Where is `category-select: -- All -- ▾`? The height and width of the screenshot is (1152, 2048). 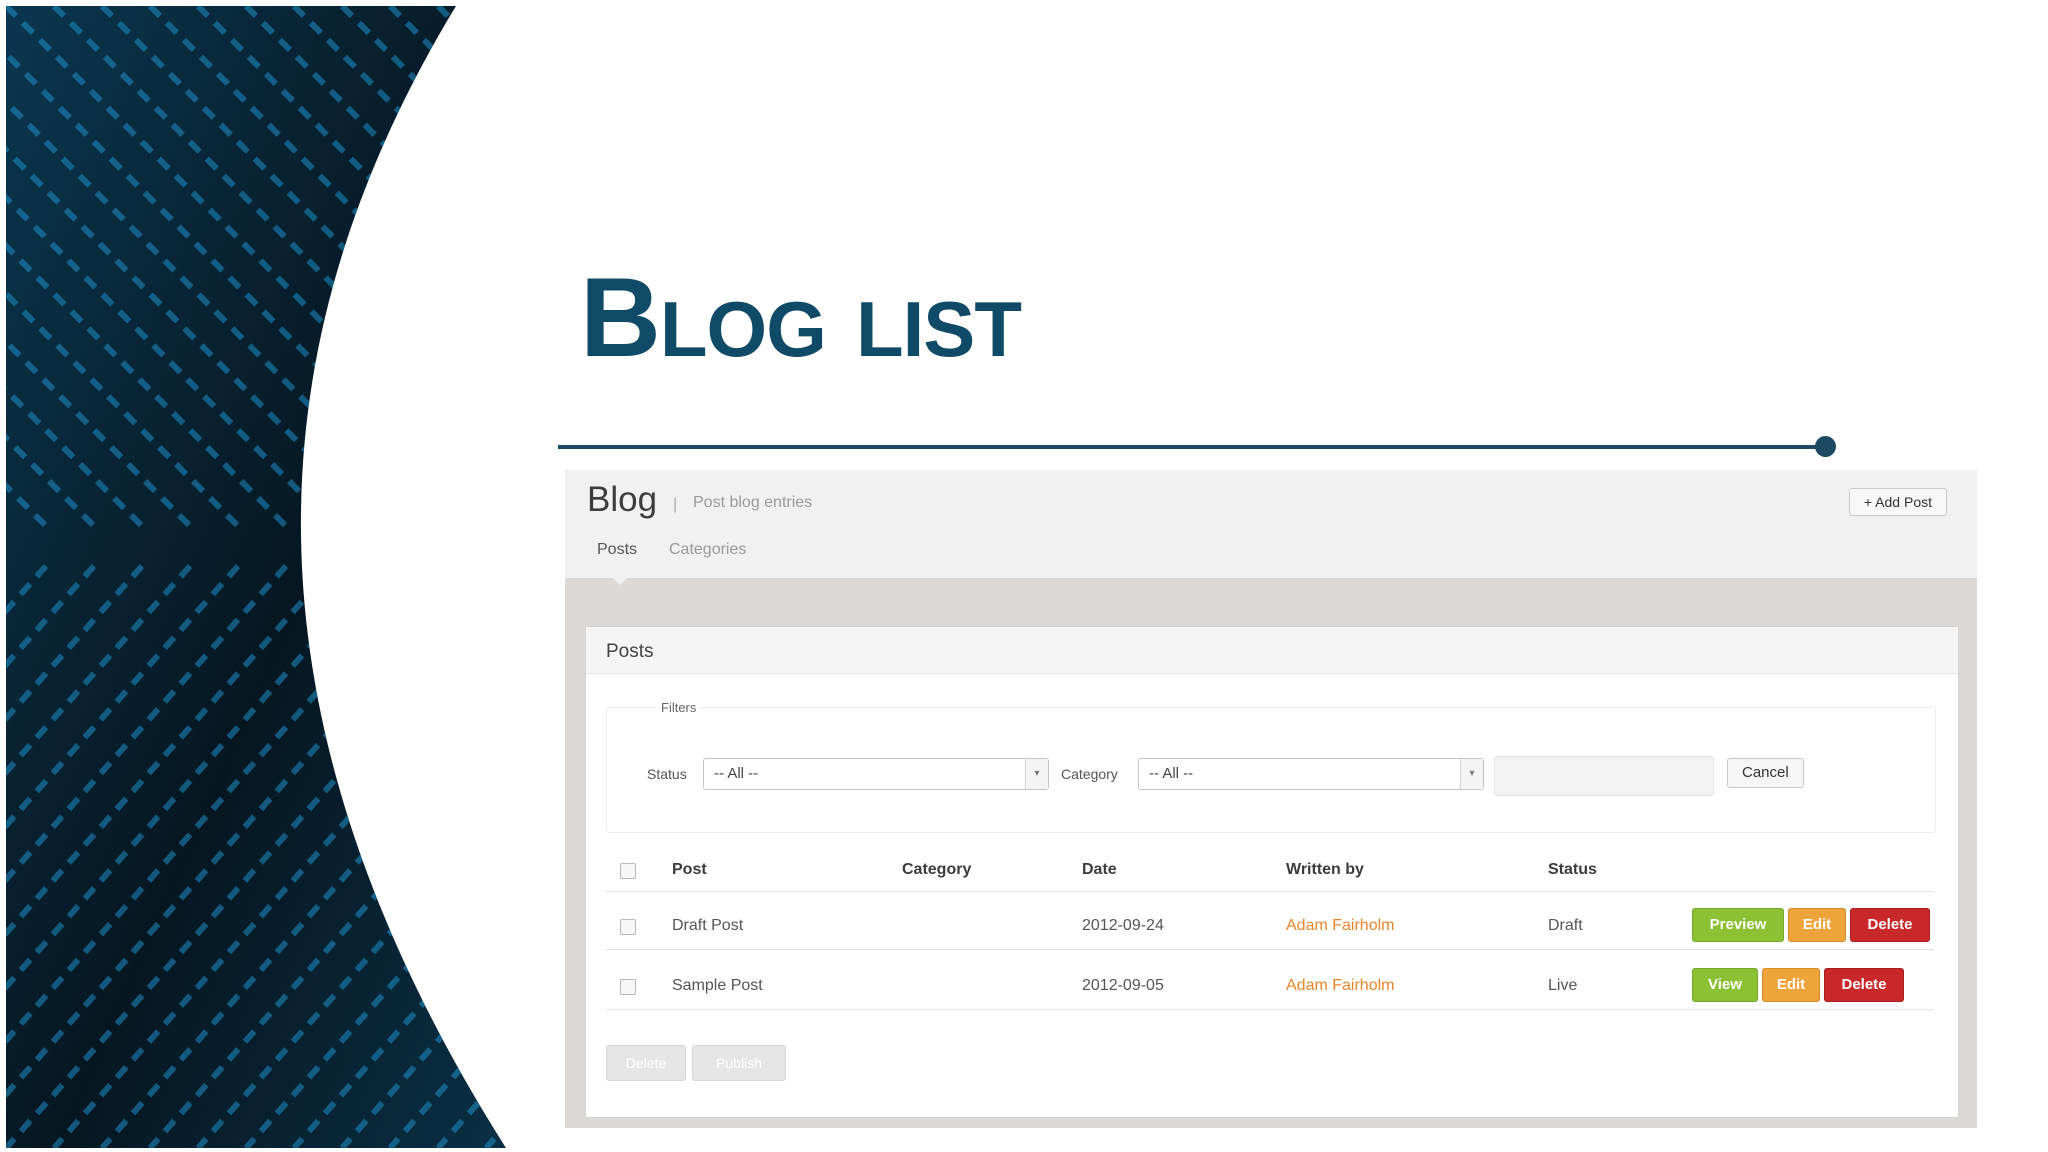 category-select: -- All -- ▾ is located at coordinates (1311, 774).